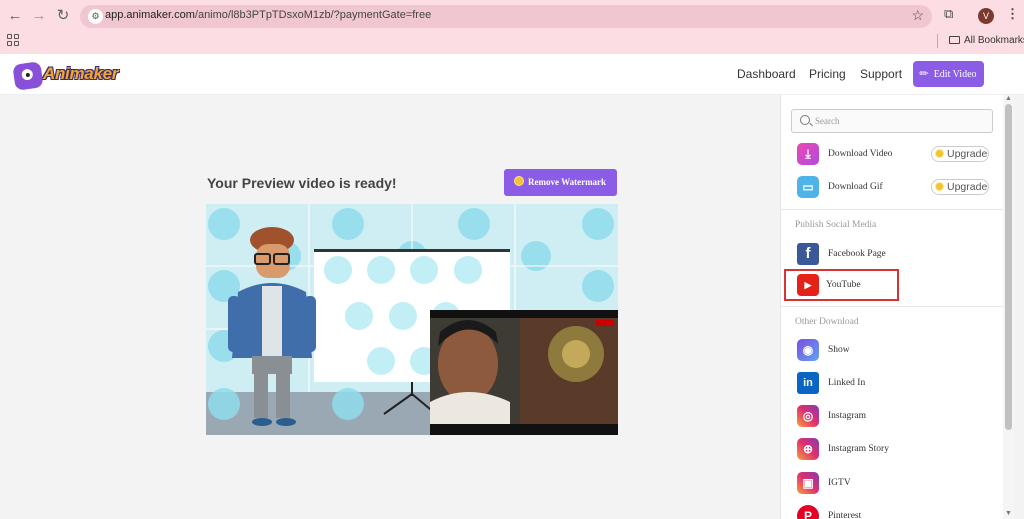 This screenshot has height=519, width=1024. I want to click on edit-video-button: ✎Edit Video, so click(948, 74).